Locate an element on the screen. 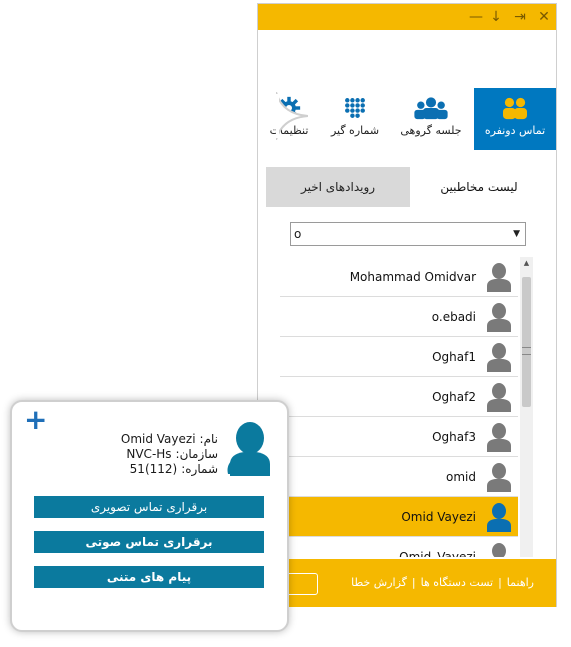 The image size is (571, 647). header-area is located at coordinates (407, 59).